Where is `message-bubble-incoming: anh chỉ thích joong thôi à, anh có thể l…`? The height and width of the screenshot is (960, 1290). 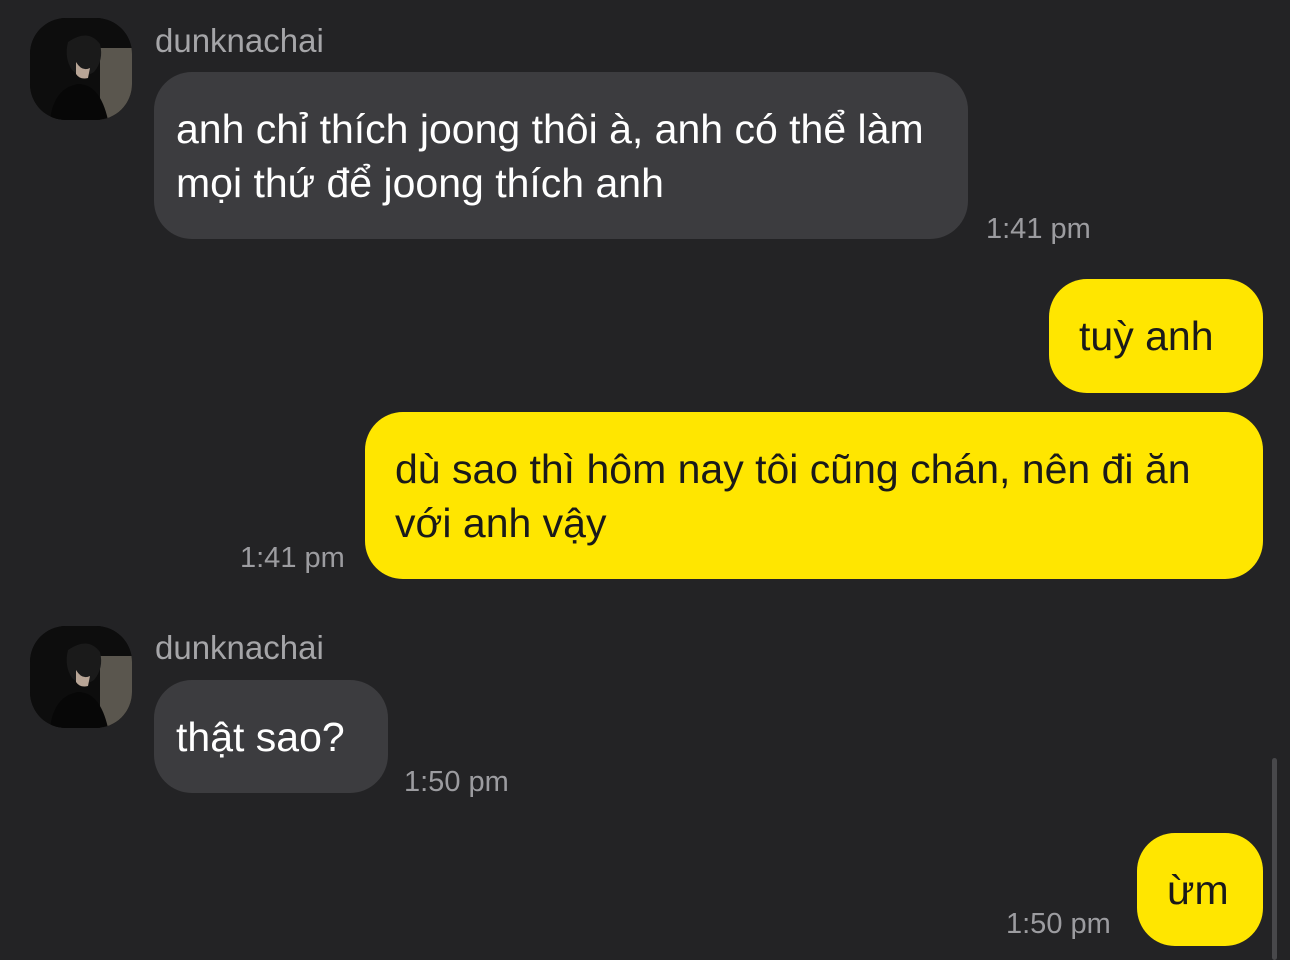
message-bubble-incoming: anh chỉ thích joong thôi à, anh có thể l… is located at coordinates (561, 155).